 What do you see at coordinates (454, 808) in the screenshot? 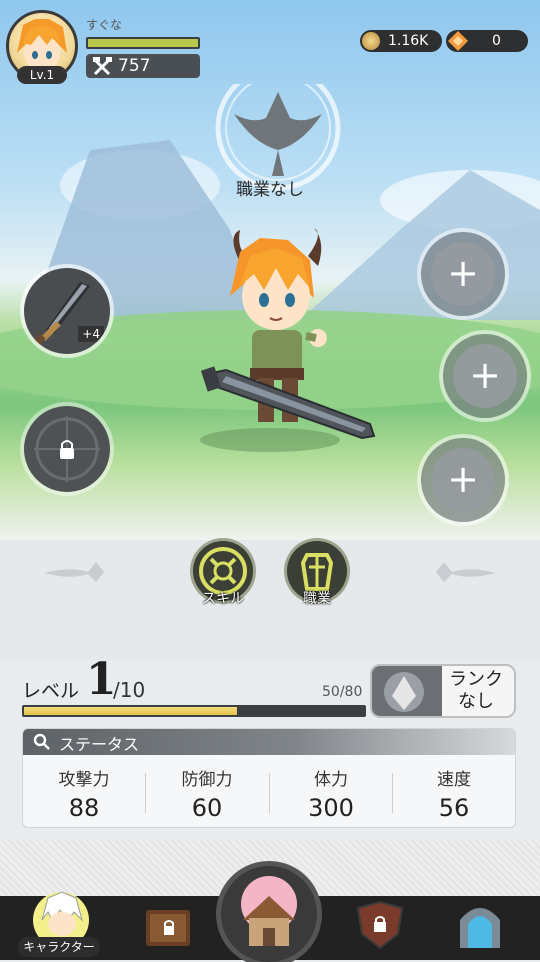
I see `stat-speed-value: 56` at bounding box center [454, 808].